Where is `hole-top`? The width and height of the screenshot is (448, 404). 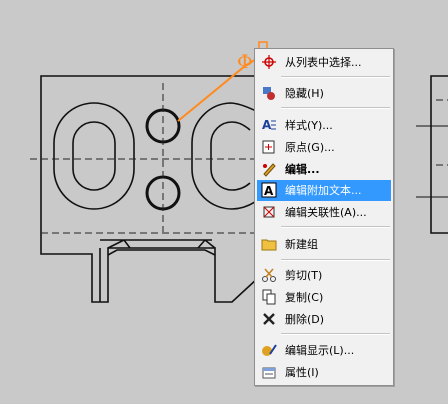 hole-top is located at coordinates (163, 126).